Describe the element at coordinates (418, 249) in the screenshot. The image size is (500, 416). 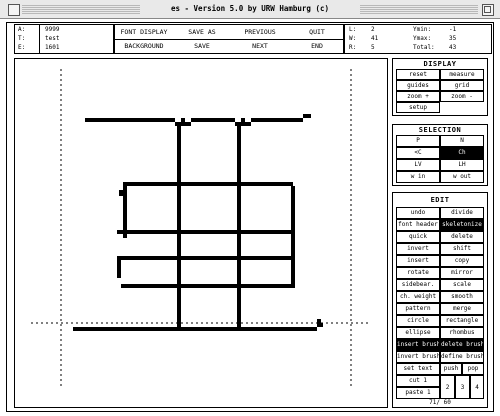
I see `invert-button: invert` at that location.